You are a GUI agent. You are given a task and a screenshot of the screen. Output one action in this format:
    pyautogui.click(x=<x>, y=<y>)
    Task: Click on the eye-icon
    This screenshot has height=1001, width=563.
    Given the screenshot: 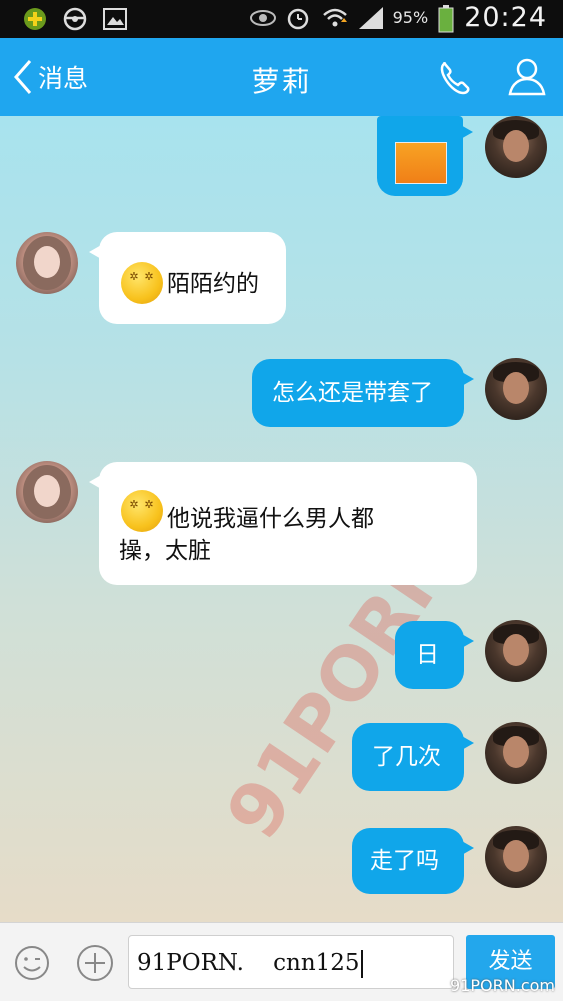 What is the action you would take?
    pyautogui.click(x=262, y=18)
    